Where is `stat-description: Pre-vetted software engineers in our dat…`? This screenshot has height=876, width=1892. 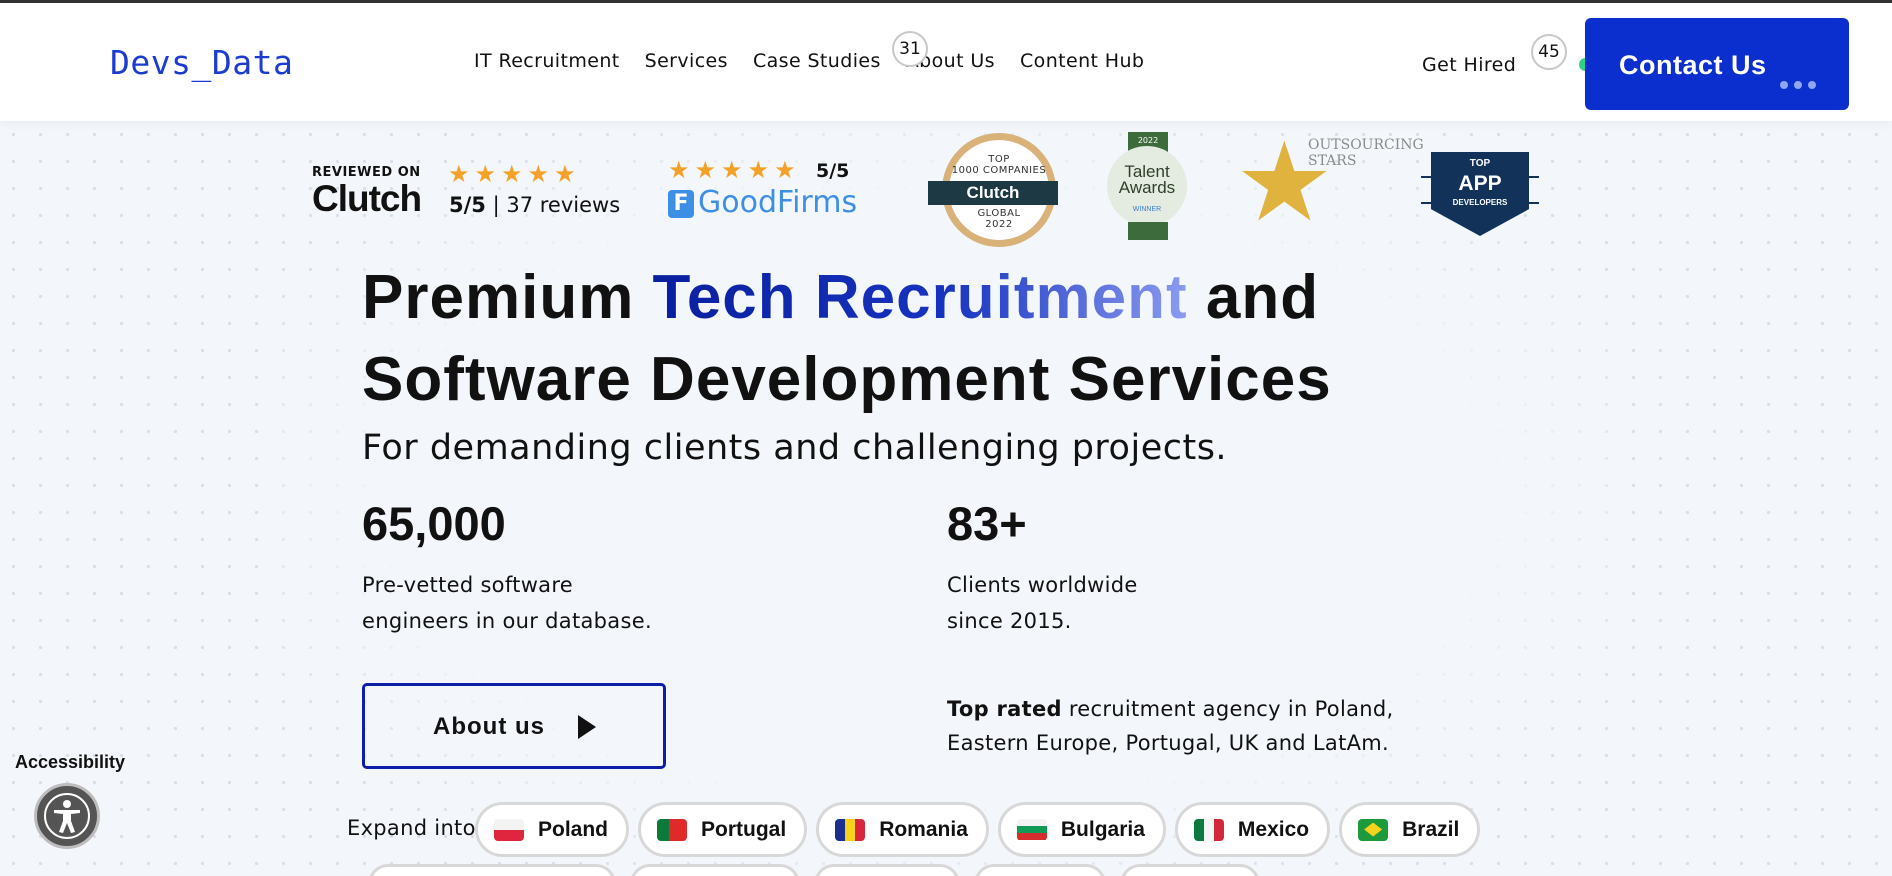
stat-description: Pre-vetted software engineers in our dat… is located at coordinates (507, 603).